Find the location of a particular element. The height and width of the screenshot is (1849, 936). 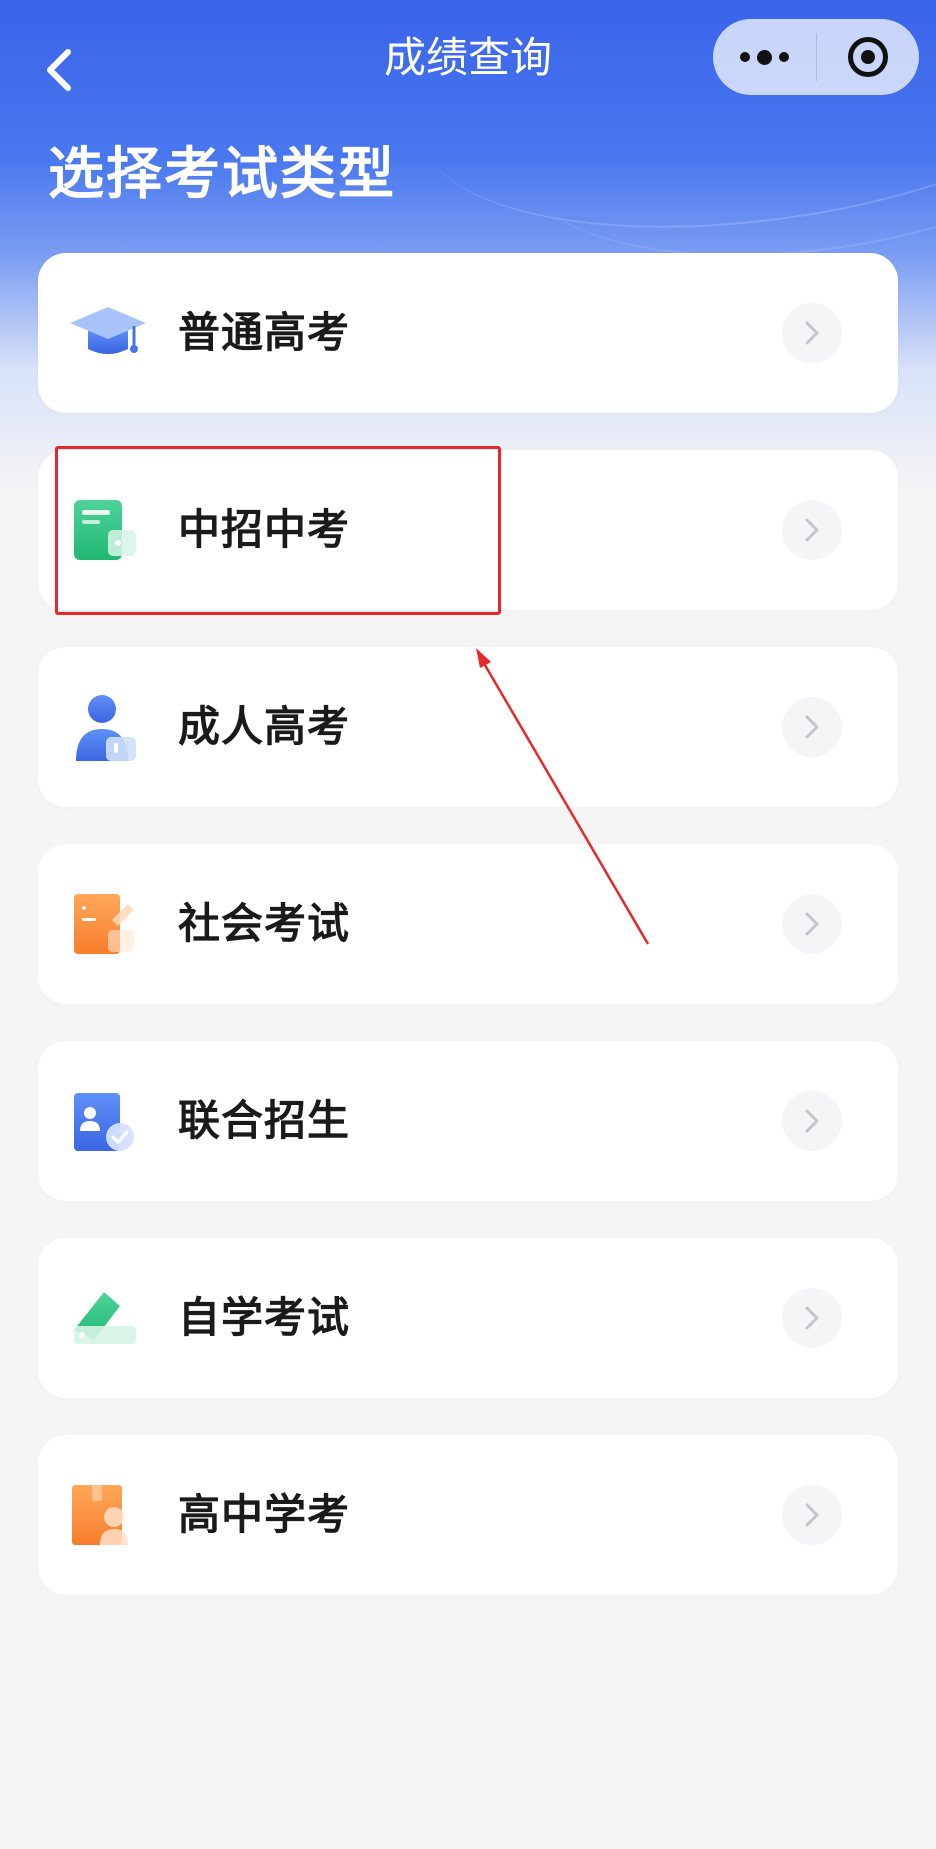

green-certificate-icon is located at coordinates (105, 530).